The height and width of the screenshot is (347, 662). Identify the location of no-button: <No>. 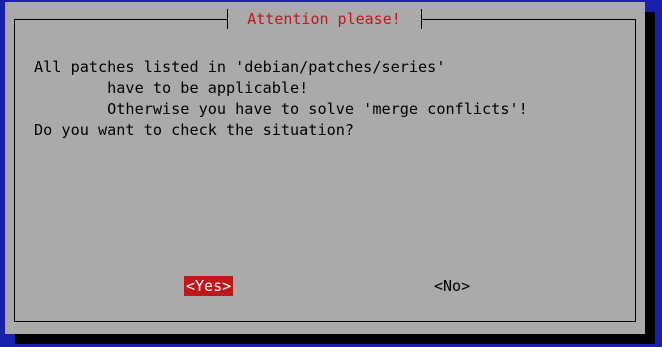
(452, 286).